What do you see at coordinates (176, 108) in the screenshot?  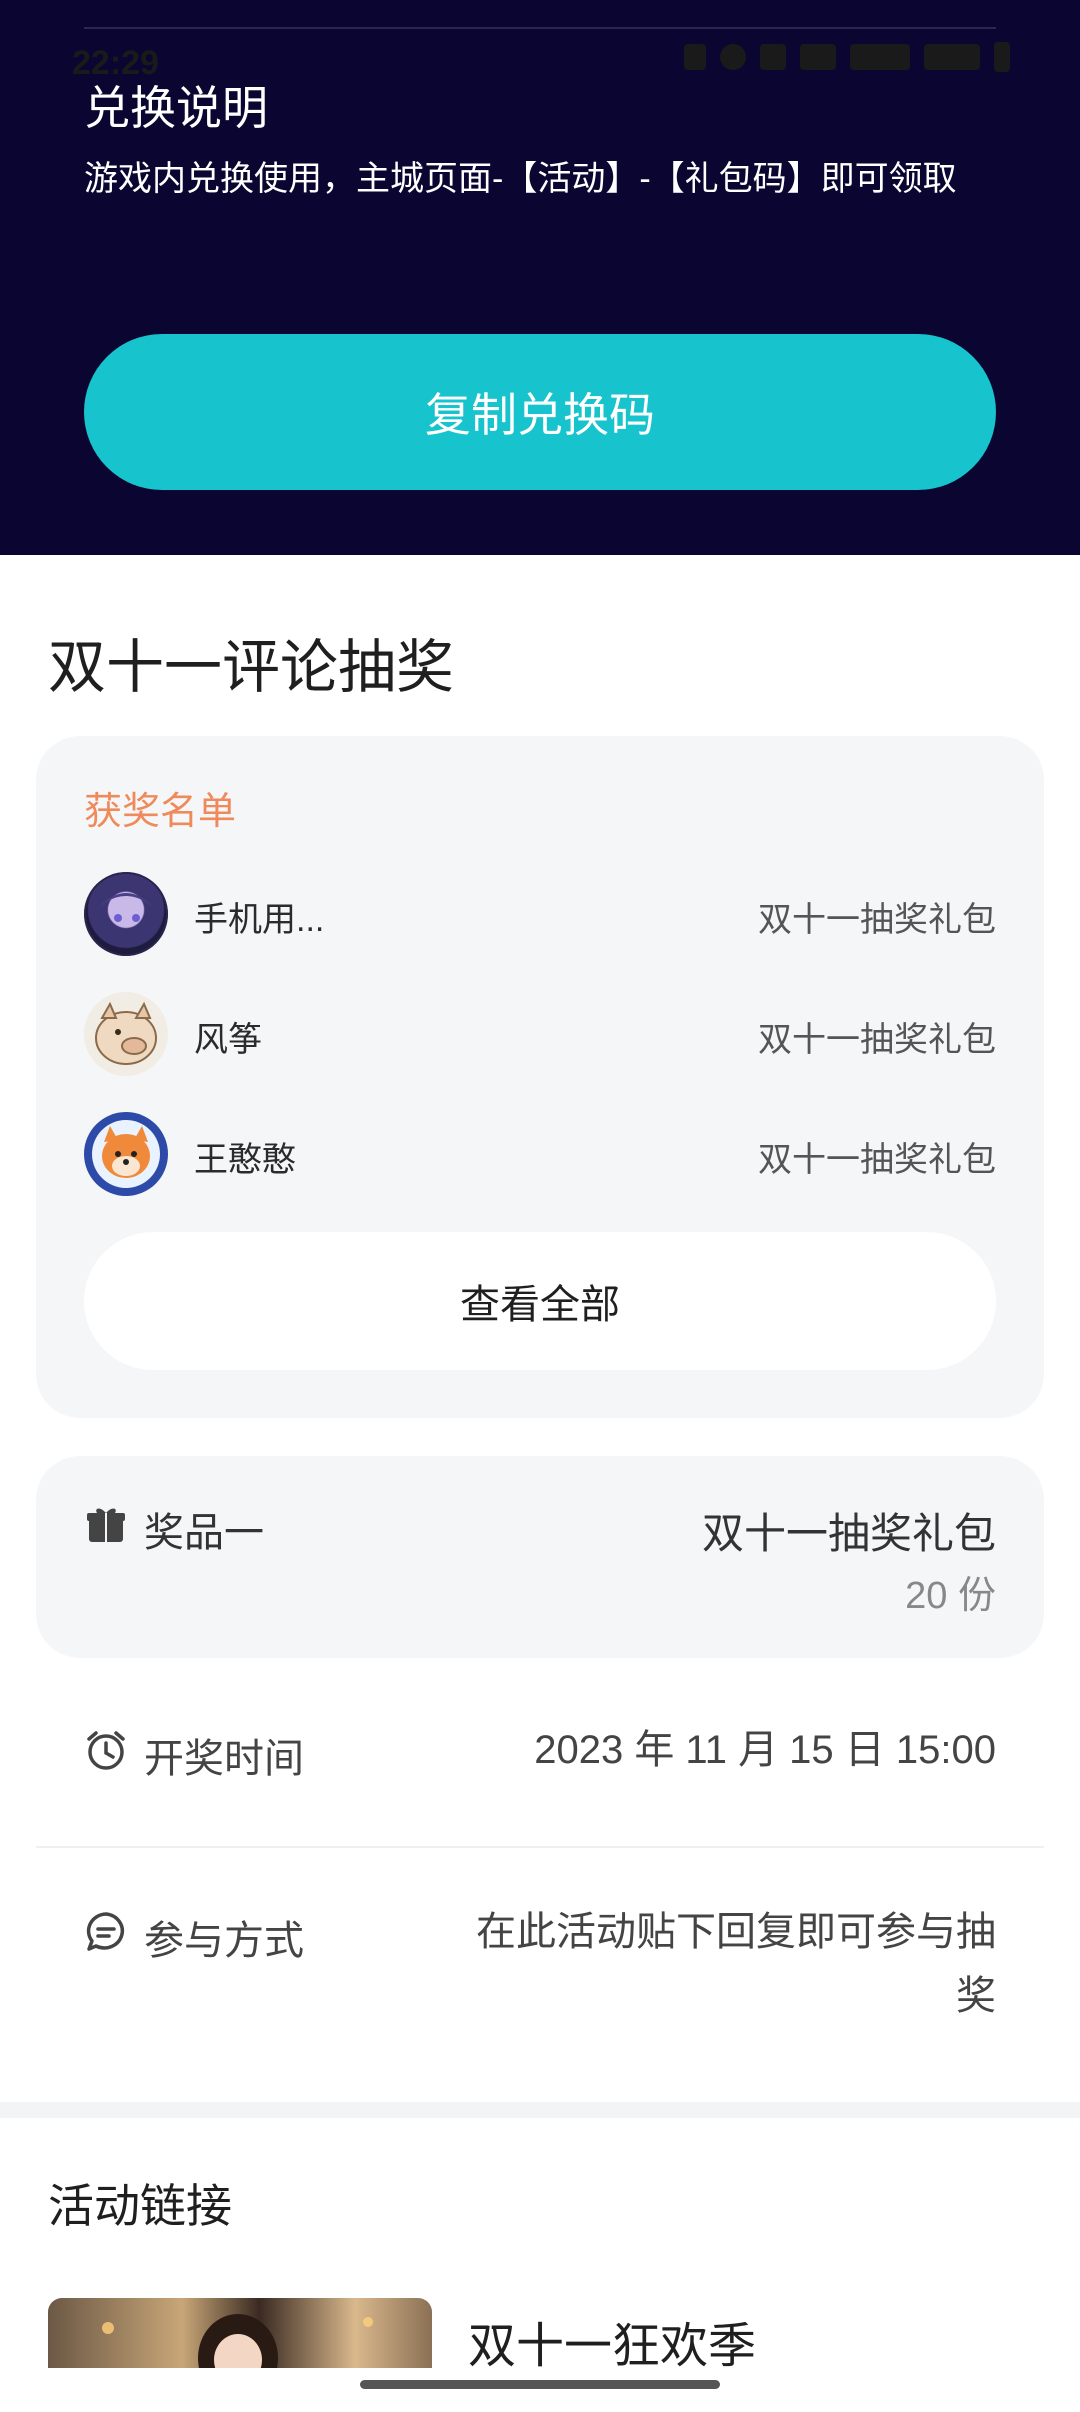 I see `redeem-title: 兑换说明` at bounding box center [176, 108].